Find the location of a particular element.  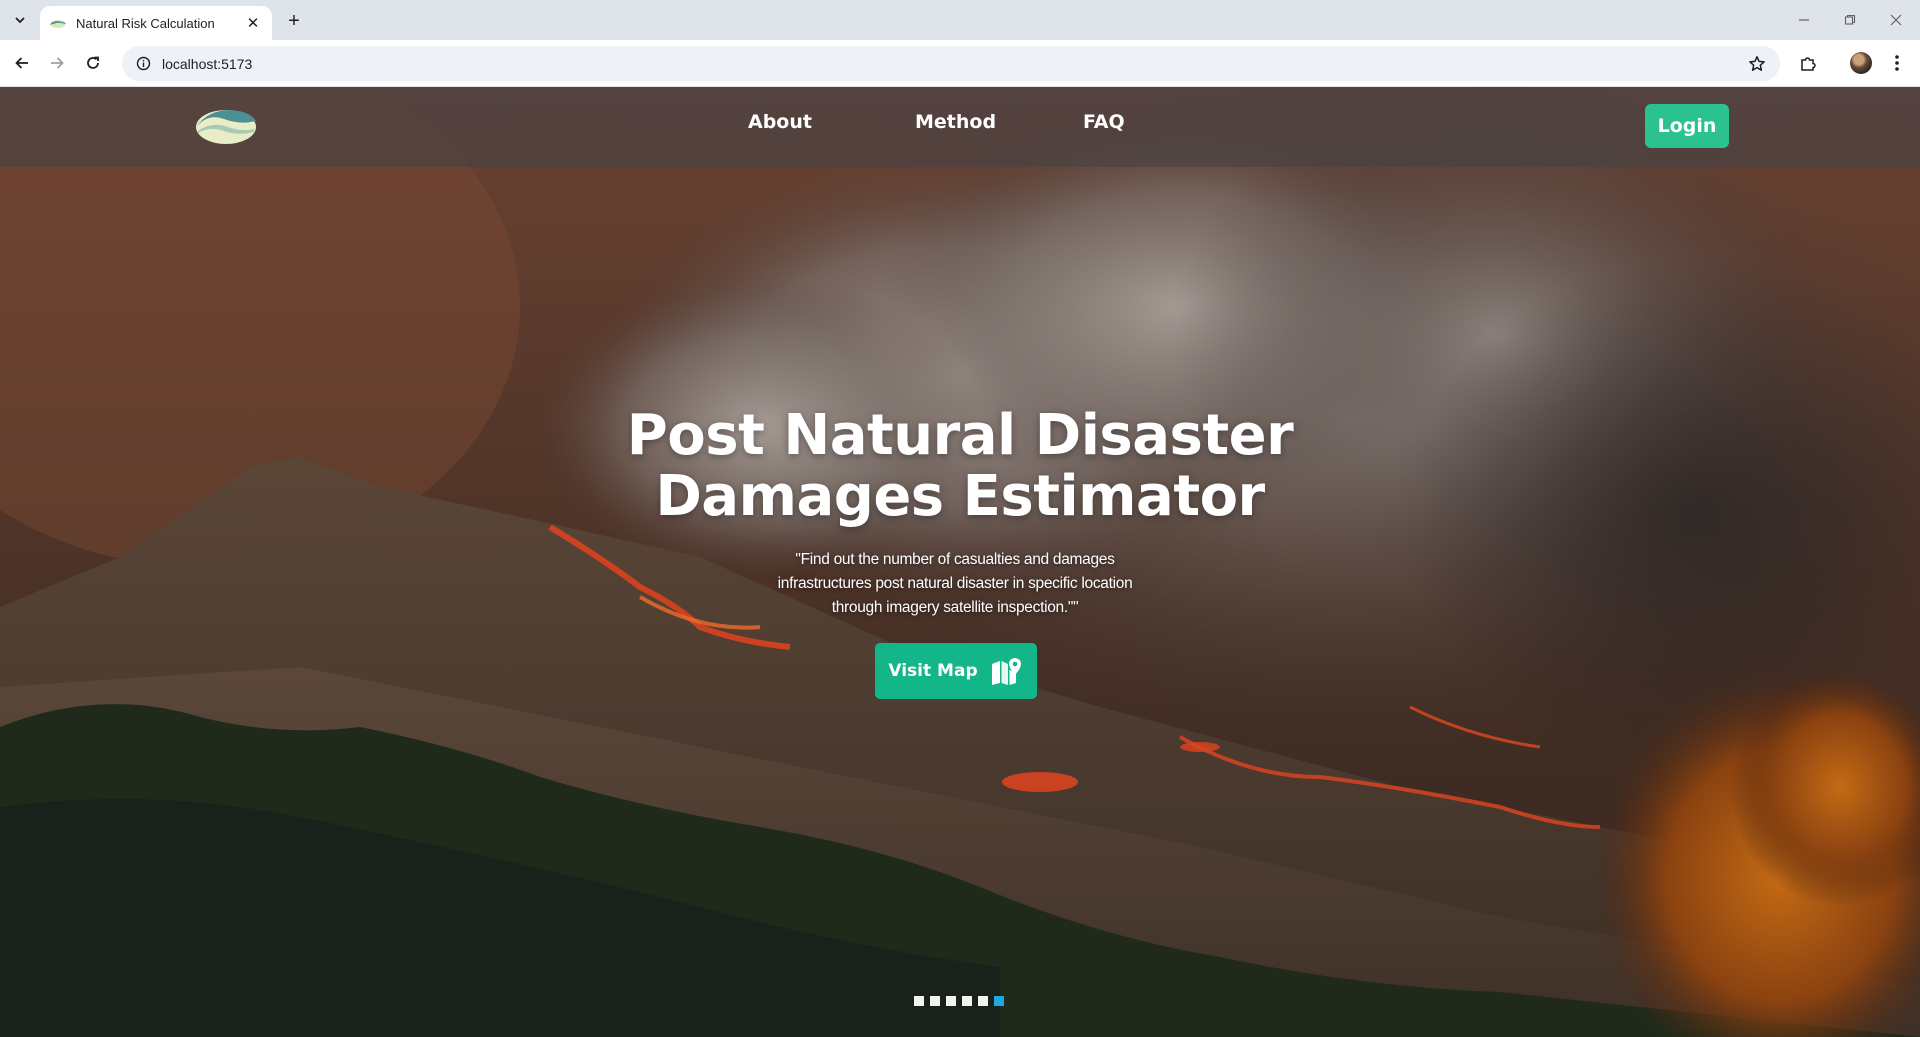

browser-toolbar: localhost:5173 is located at coordinates (960, 63).